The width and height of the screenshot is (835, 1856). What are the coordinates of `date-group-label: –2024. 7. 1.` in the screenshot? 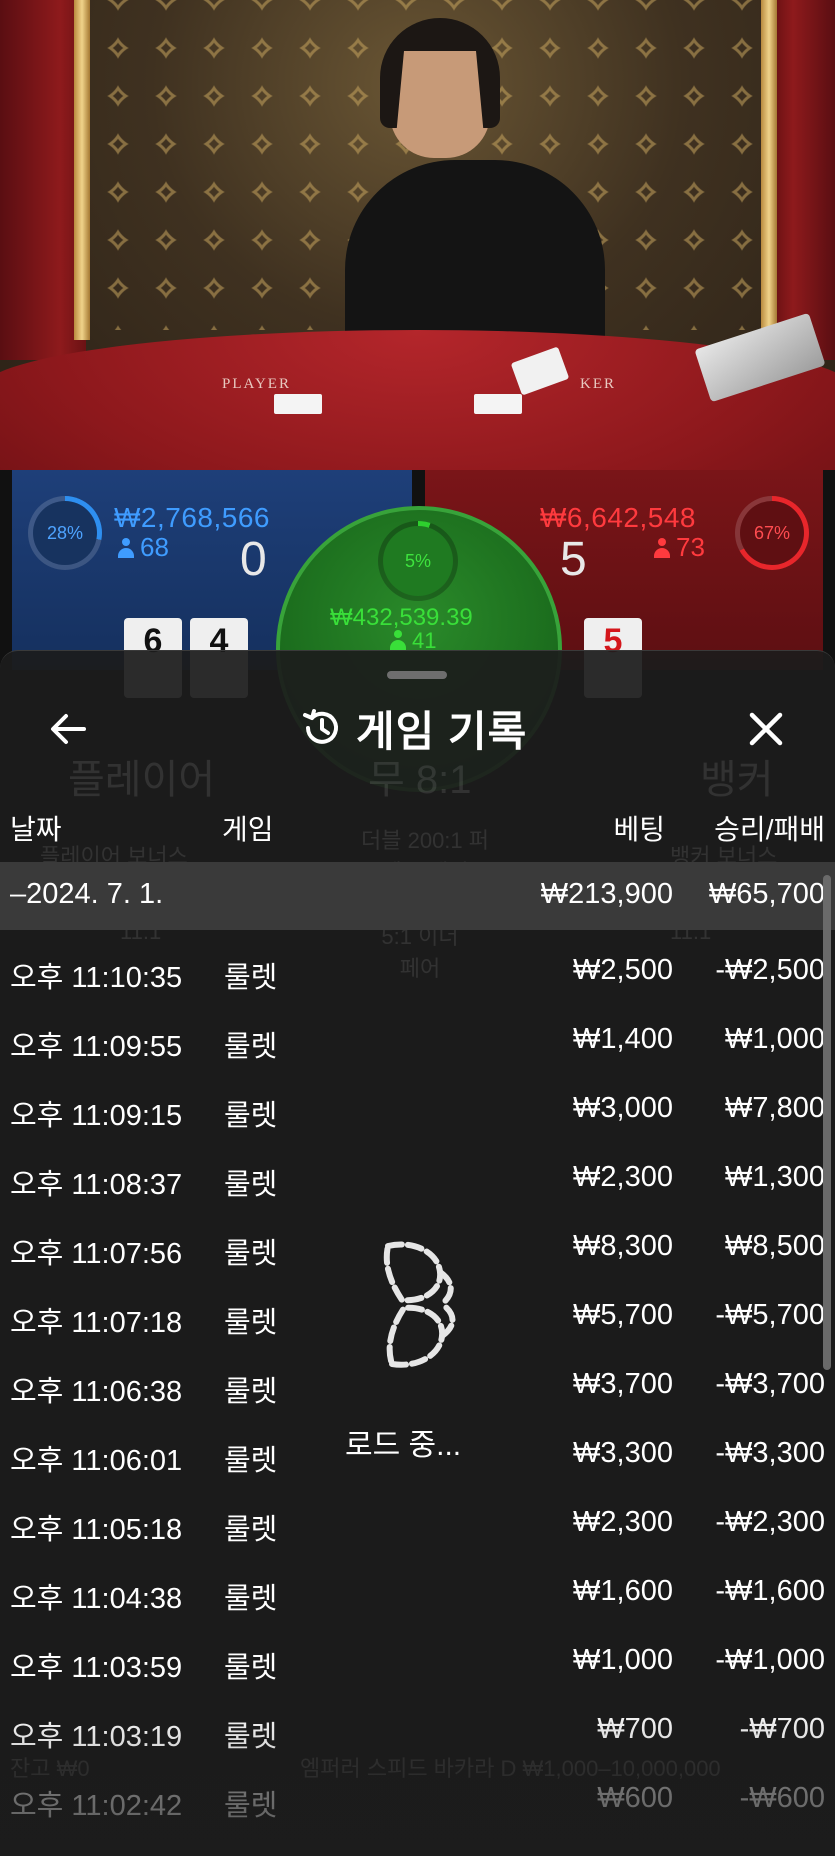 It's located at (87, 894).